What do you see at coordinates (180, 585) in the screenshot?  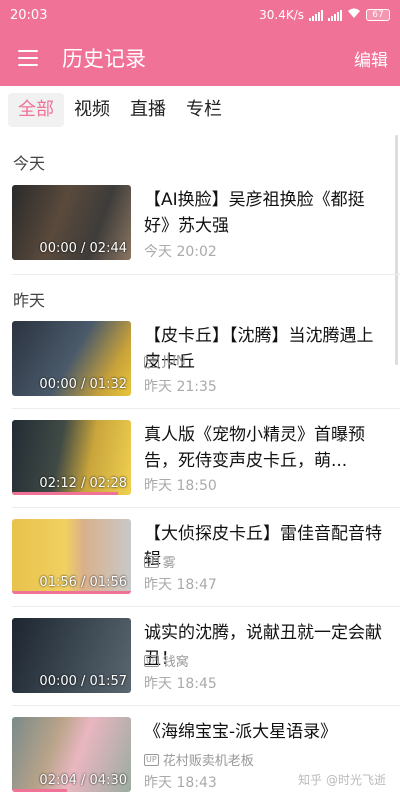 I see `watch-time: 昨天 18:47` at bounding box center [180, 585].